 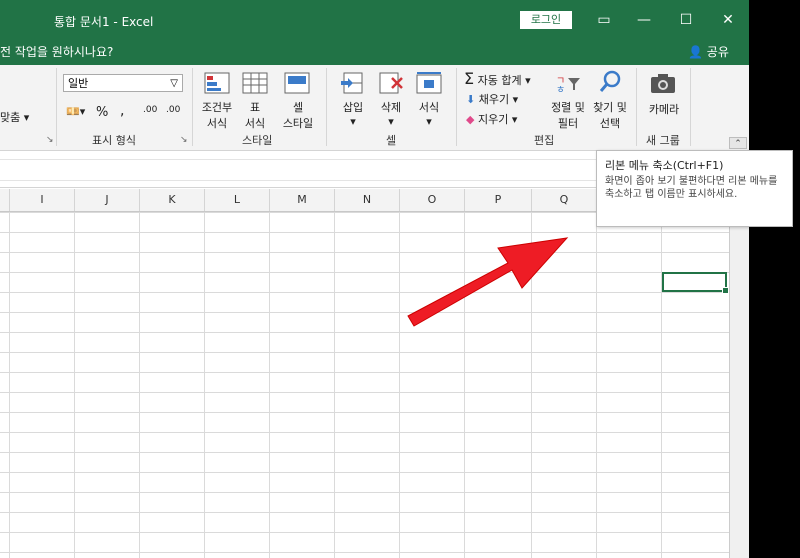 I want to click on cell-styles-button: 셀 스타일, so click(x=298, y=115).